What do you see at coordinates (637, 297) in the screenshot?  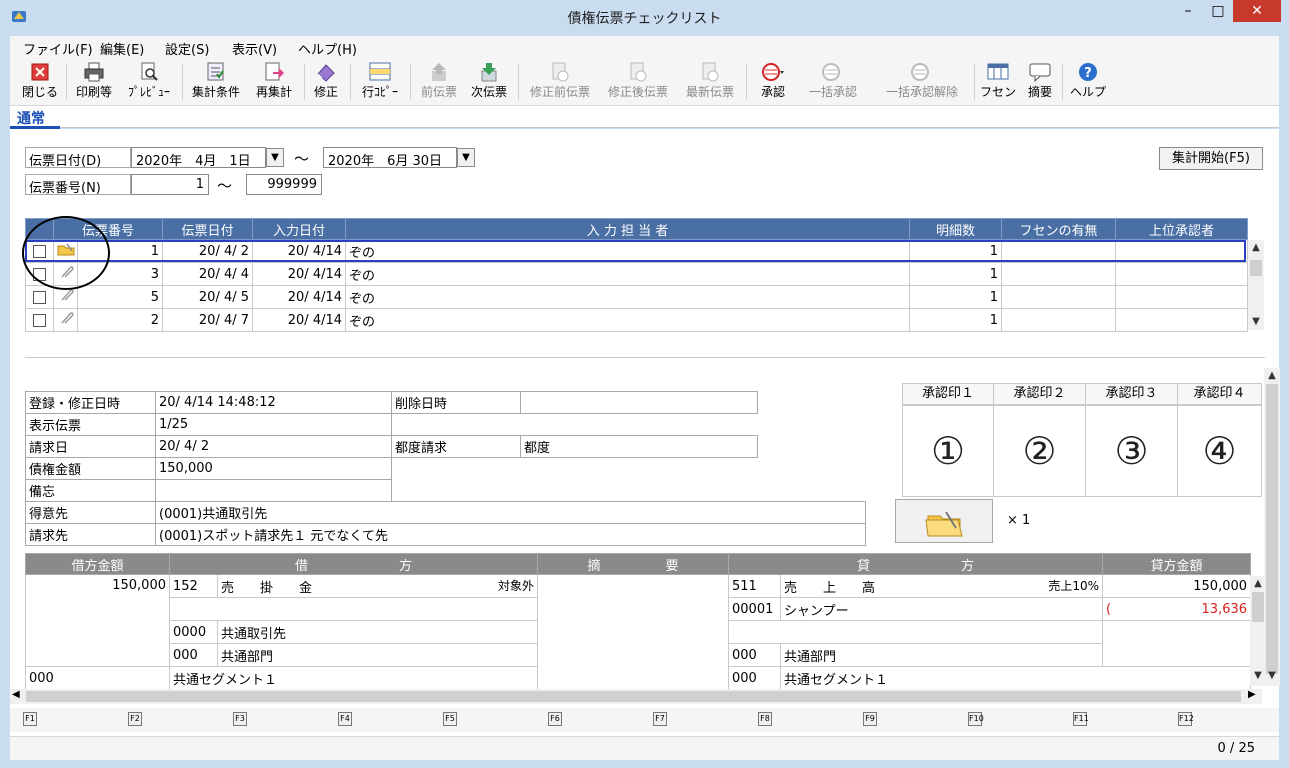 I see `table-row: 5 20/ 4/ 5 20/ 4/14 ぞの 1` at bounding box center [637, 297].